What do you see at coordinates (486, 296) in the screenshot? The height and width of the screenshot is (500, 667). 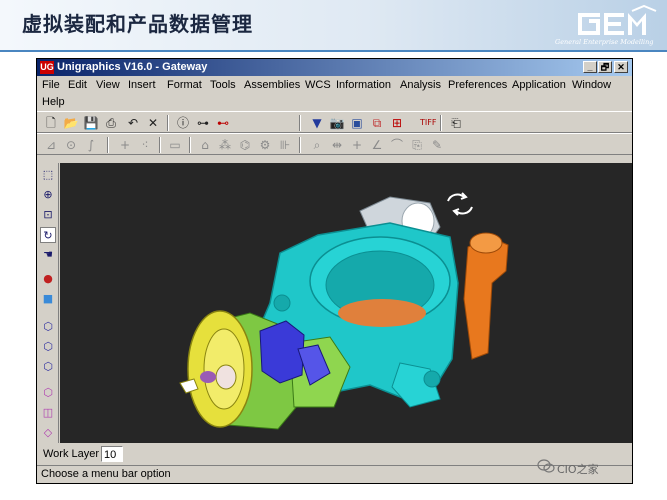 I see `orange-sensor` at bounding box center [486, 296].